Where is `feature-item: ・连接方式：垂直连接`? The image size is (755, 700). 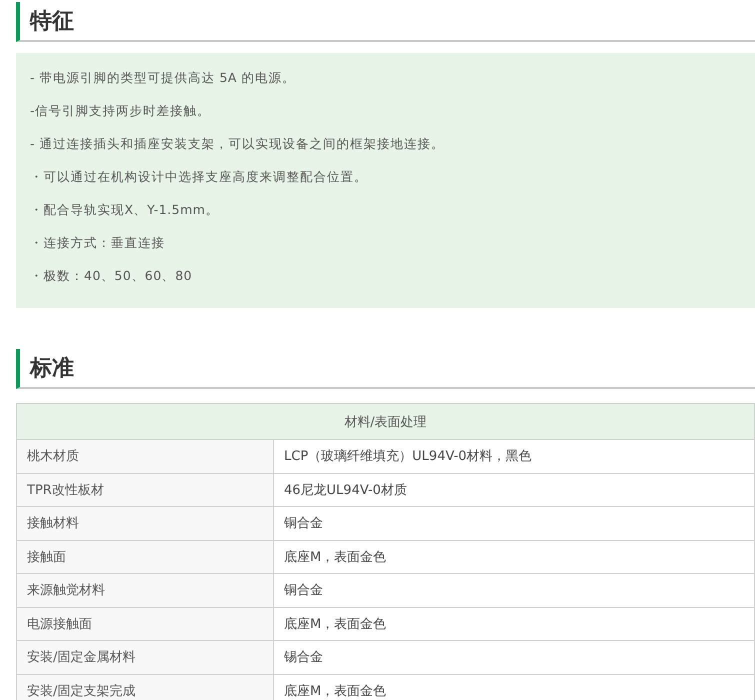 feature-item: ・连接方式：垂直连接 is located at coordinates (98, 243).